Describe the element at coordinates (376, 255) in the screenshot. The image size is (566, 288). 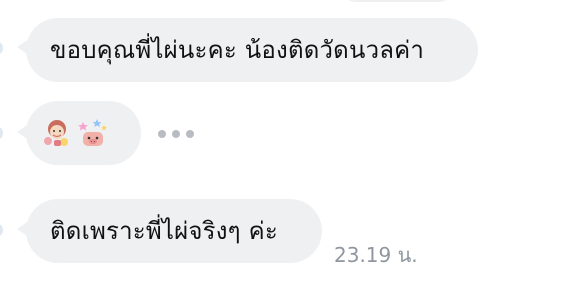
I see `message-timestamp: 23.19 น.` at that location.